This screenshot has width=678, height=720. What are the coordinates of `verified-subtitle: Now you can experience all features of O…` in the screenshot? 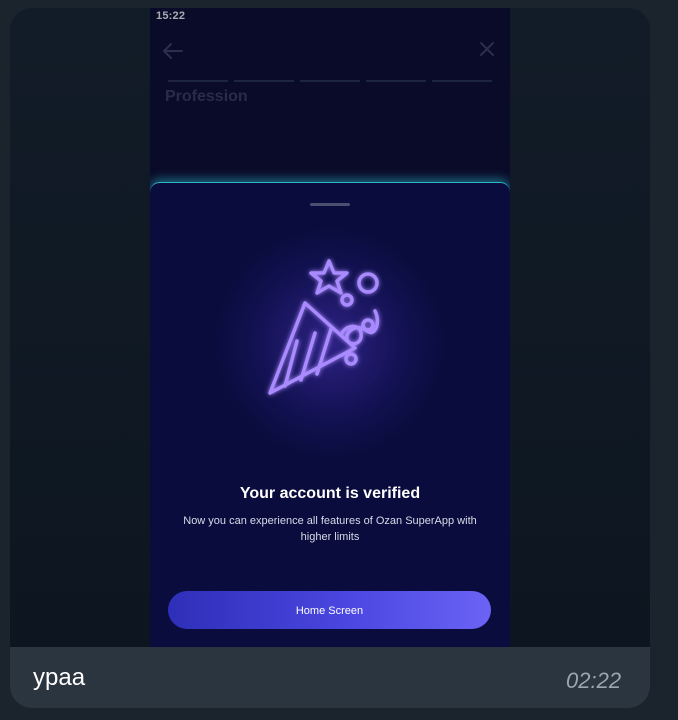 It's located at (330, 529).